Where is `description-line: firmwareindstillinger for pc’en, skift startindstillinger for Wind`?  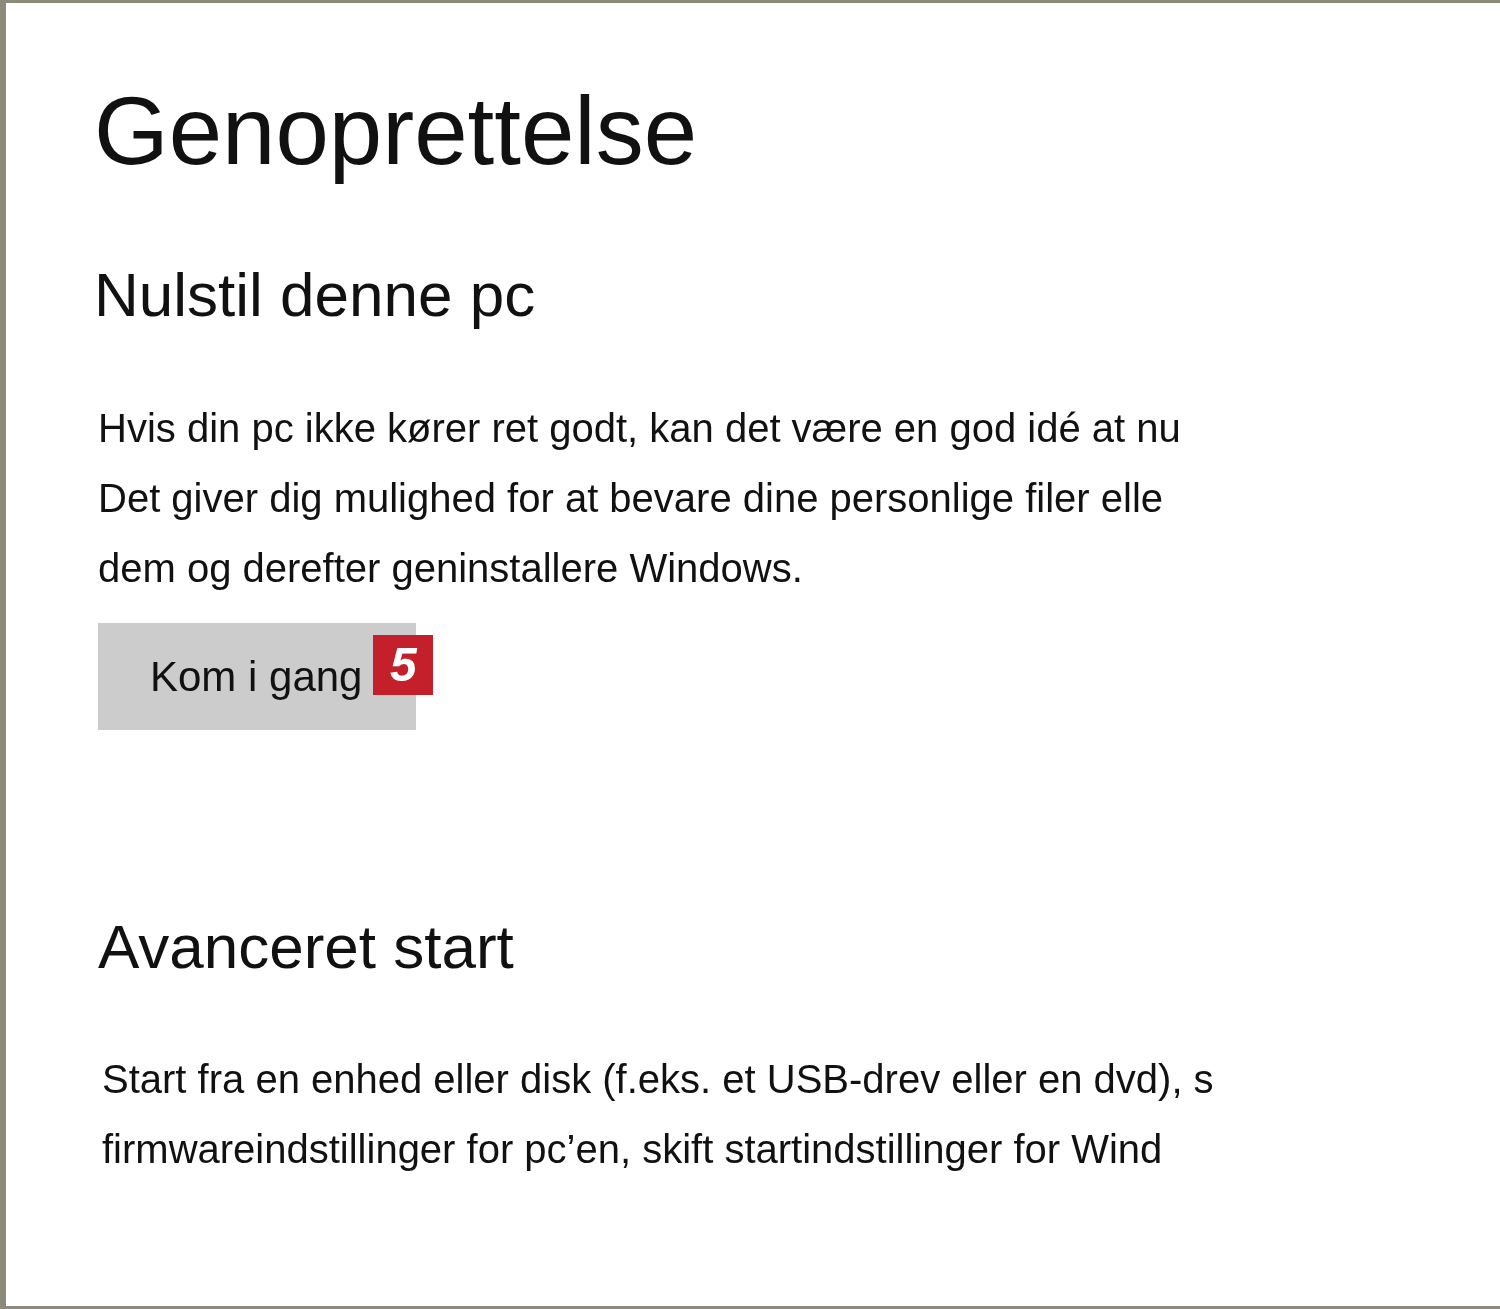
description-line: firmwareindstillinger for pc’en, skift startindstillinger for Wind is located at coordinates (632, 1149).